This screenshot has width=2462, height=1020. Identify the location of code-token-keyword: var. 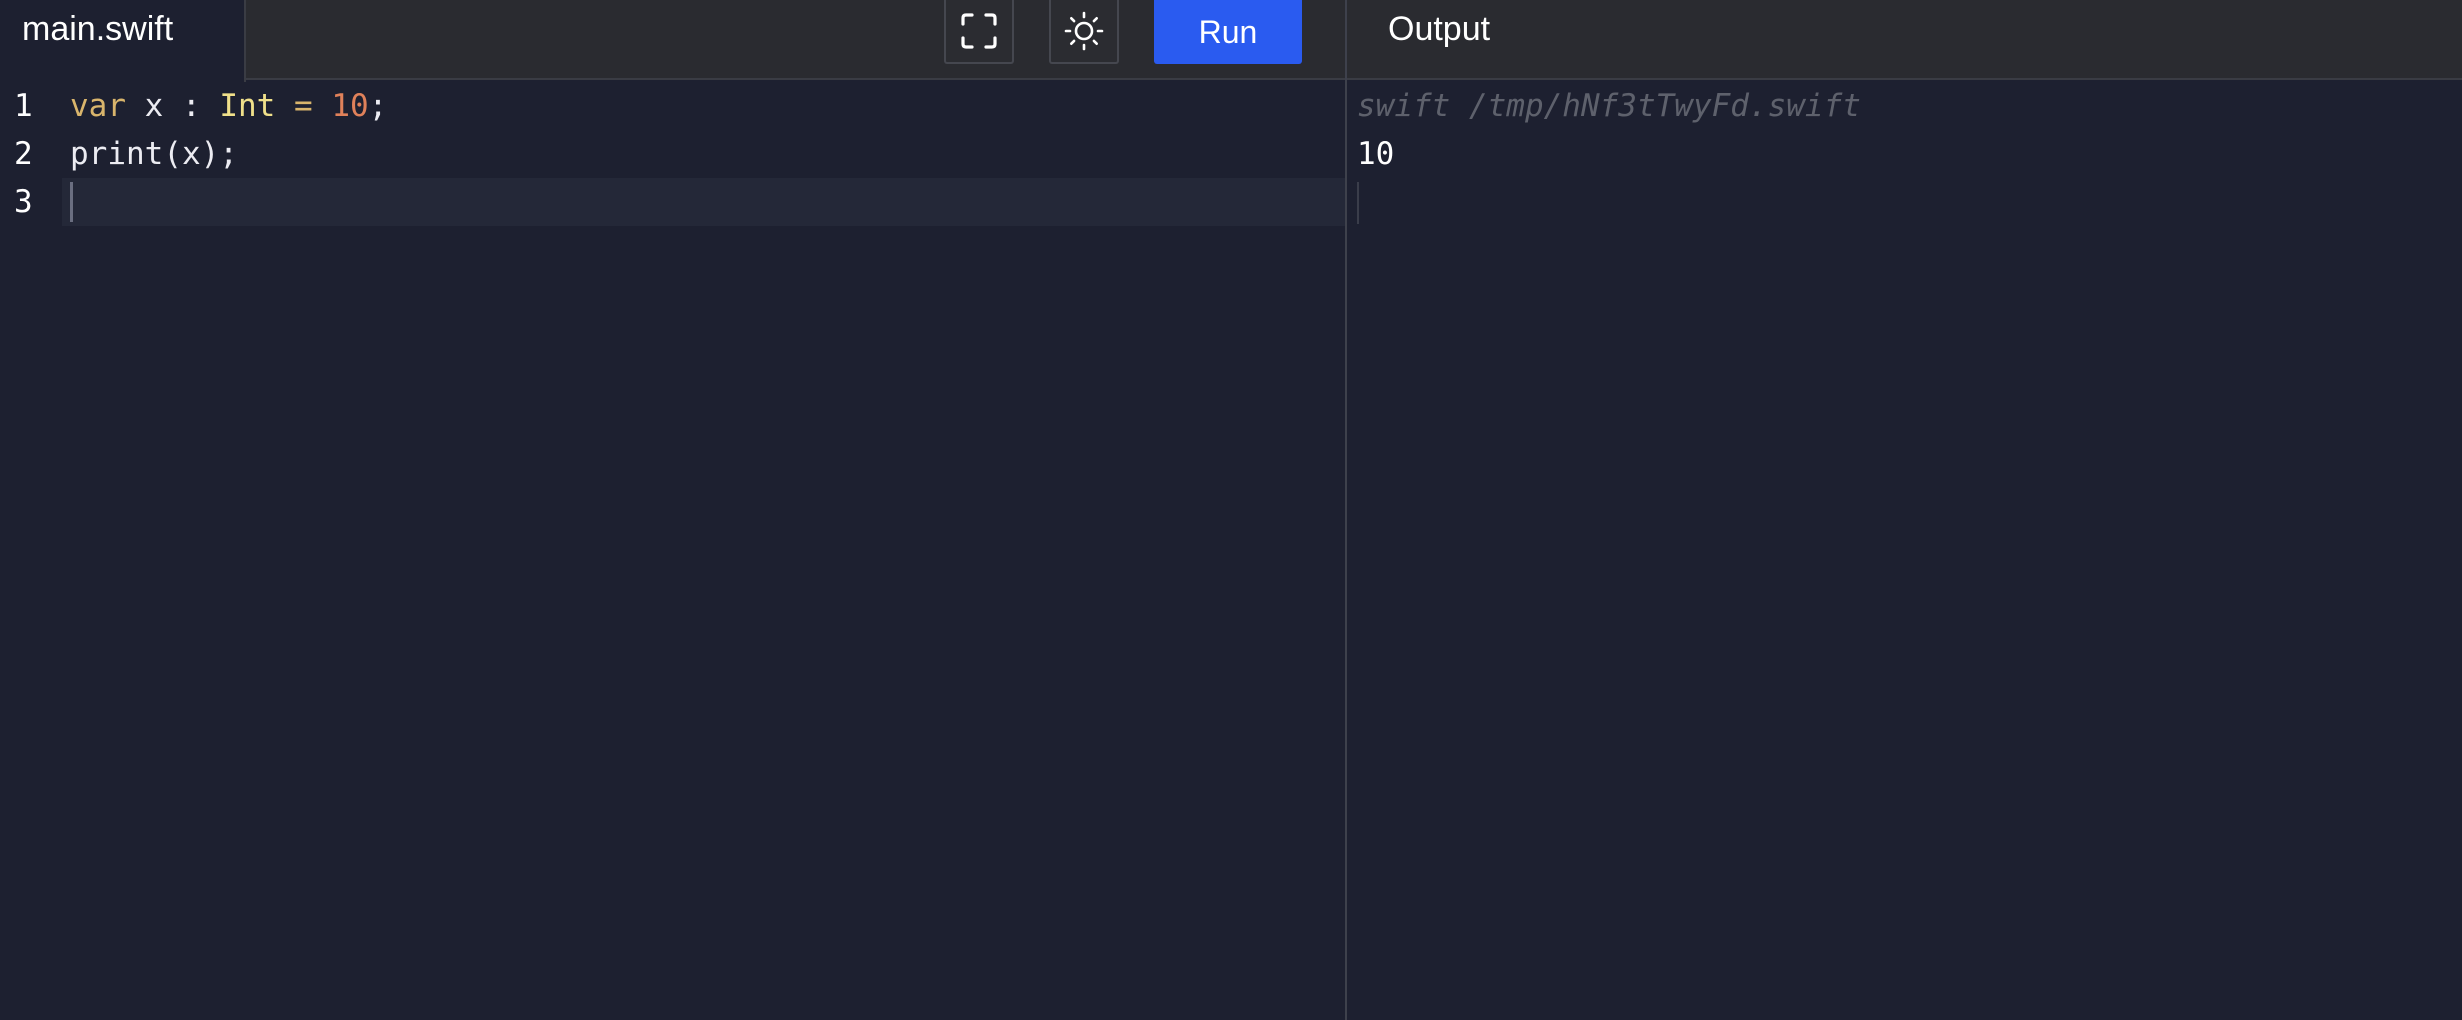
(98, 106).